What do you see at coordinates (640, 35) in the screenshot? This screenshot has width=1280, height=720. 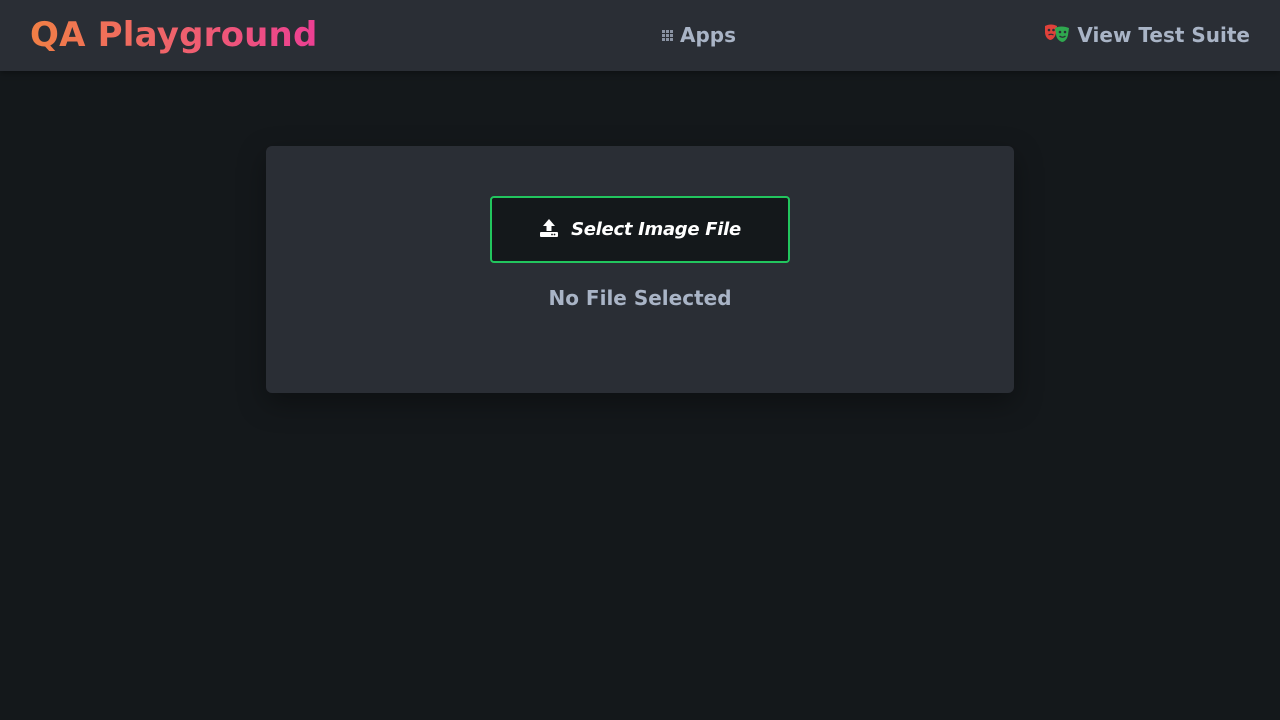 I see `top-navbar: QA Playground Apps View Test Suite` at bounding box center [640, 35].